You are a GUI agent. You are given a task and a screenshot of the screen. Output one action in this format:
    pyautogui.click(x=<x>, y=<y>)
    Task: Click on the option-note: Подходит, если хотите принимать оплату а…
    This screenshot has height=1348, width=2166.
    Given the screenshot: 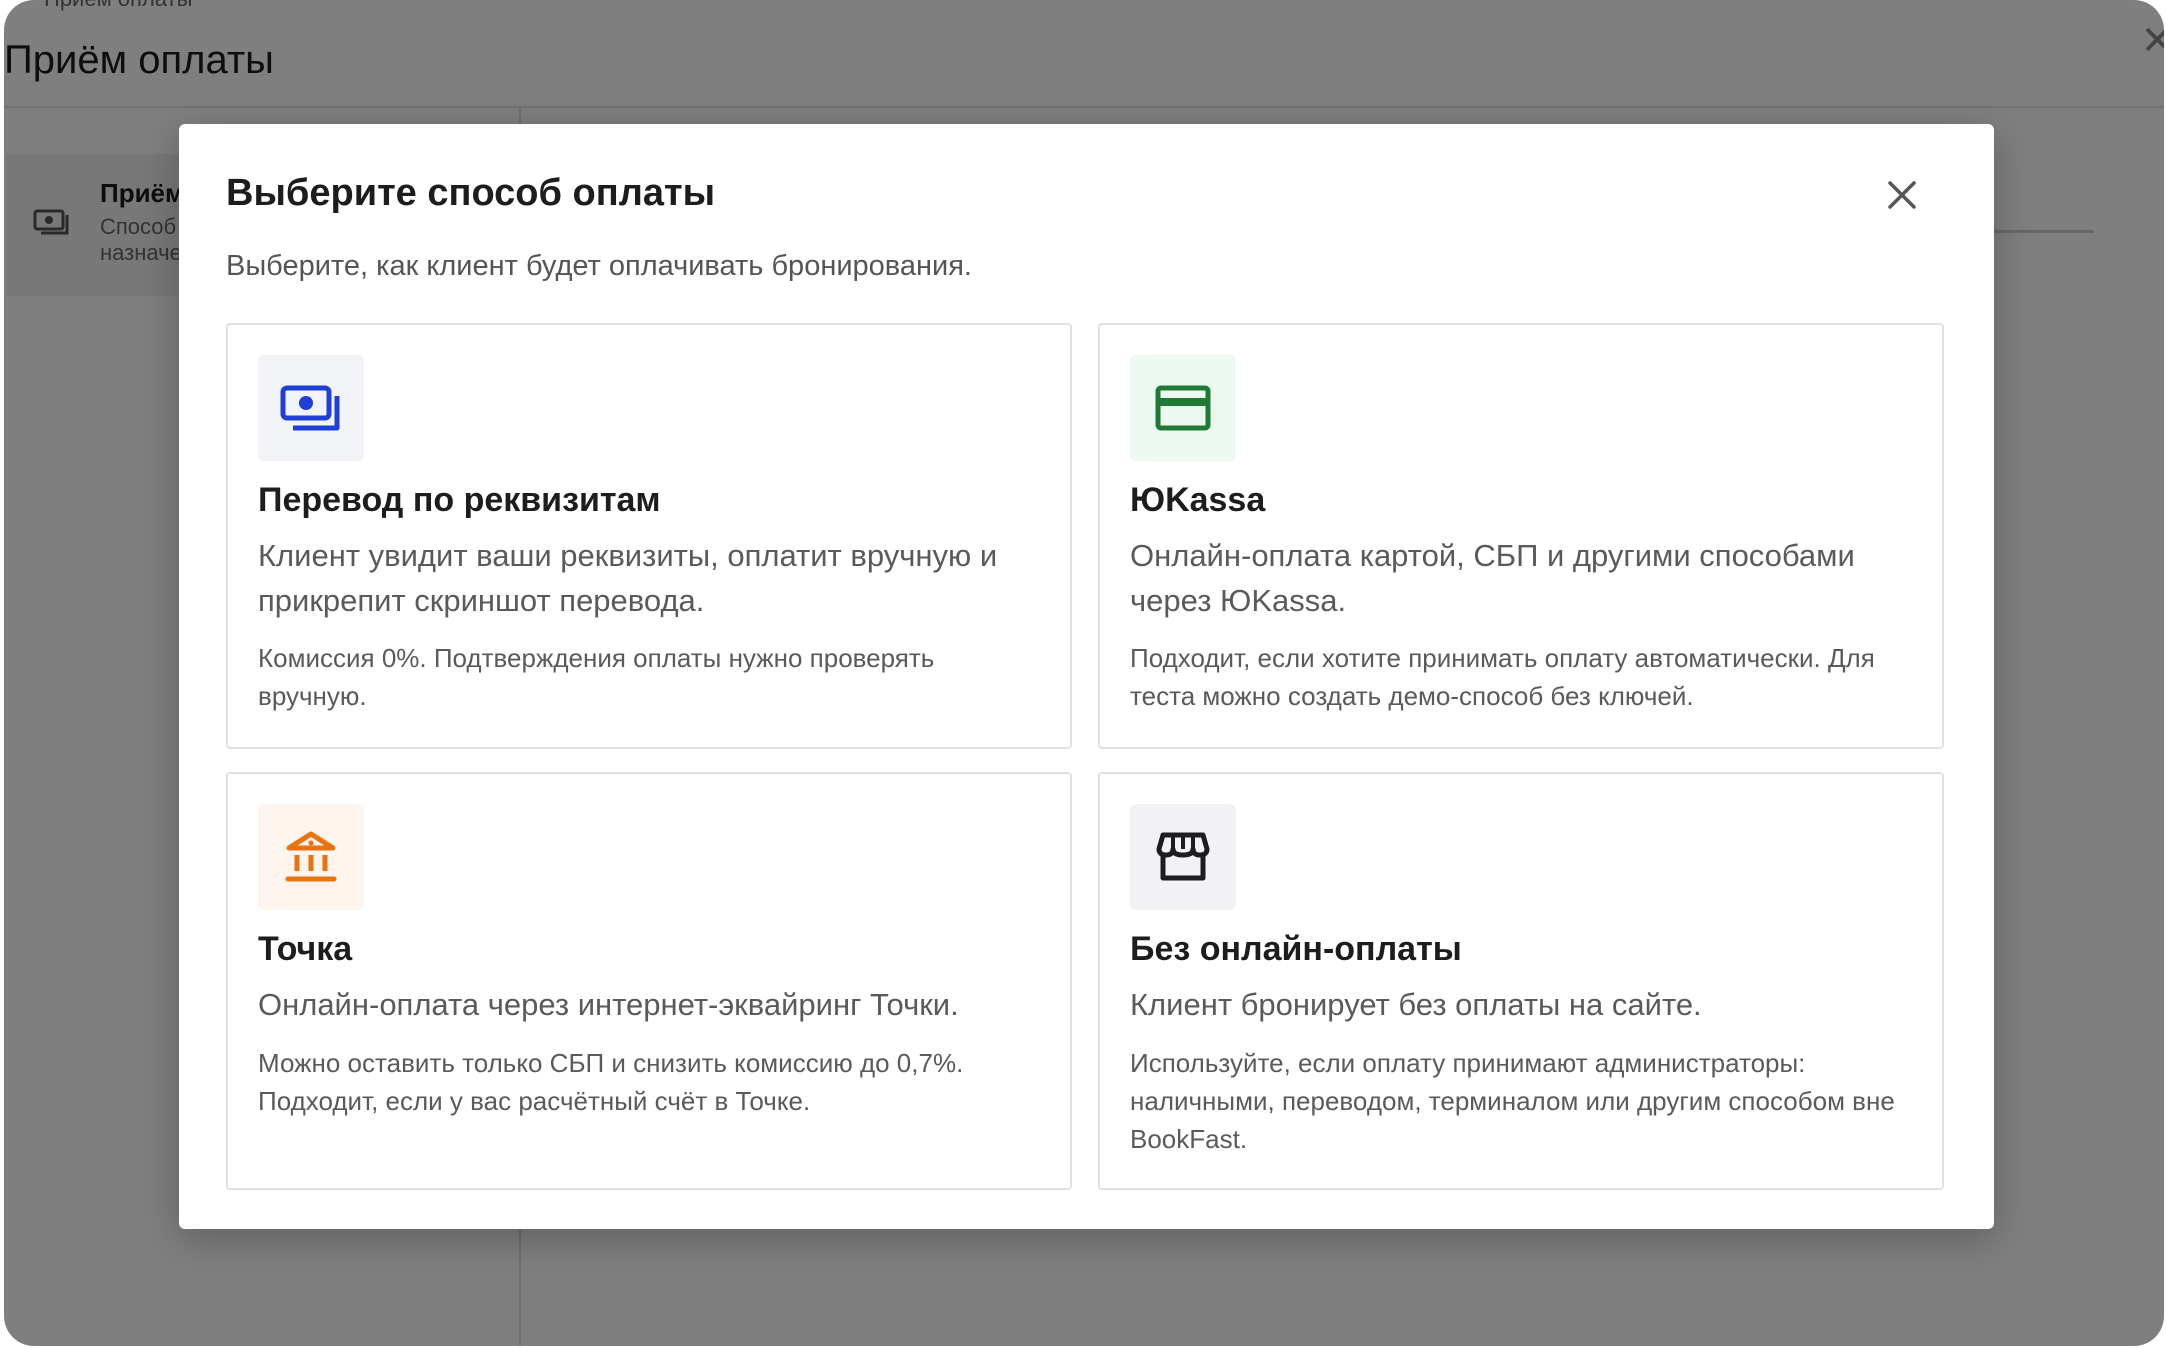 What is the action you would take?
    pyautogui.click(x=1502, y=677)
    